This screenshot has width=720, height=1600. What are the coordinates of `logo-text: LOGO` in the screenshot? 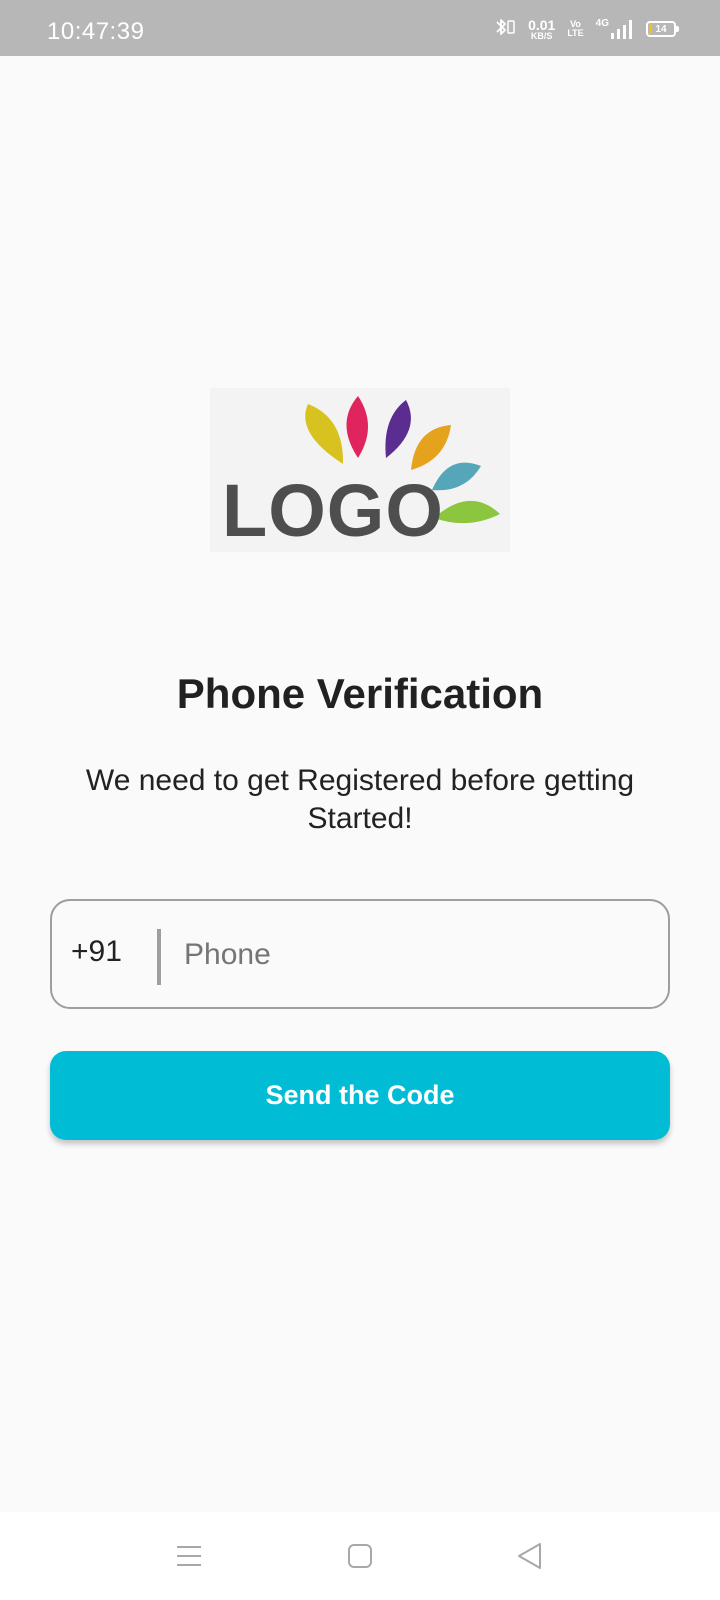 It's located at (333, 510).